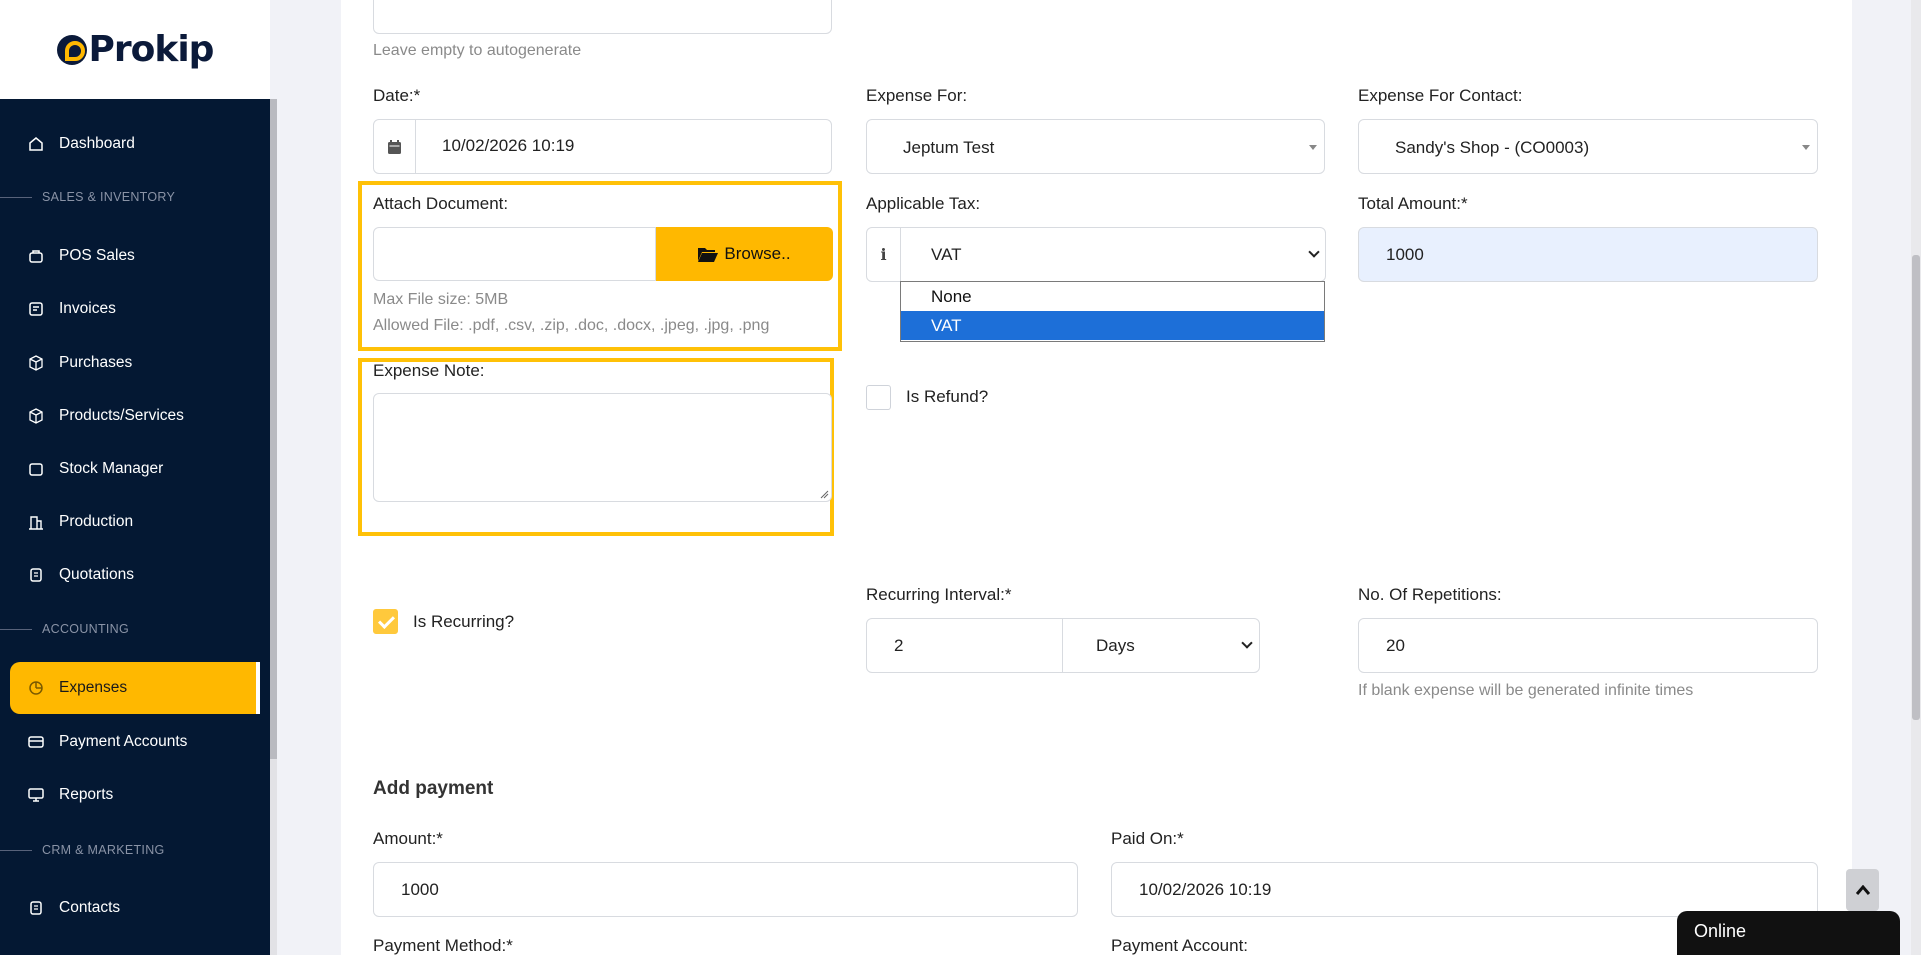 The height and width of the screenshot is (955, 1921). What do you see at coordinates (135, 629) in the screenshot?
I see `section-accounting: ACCOUNTING` at bounding box center [135, 629].